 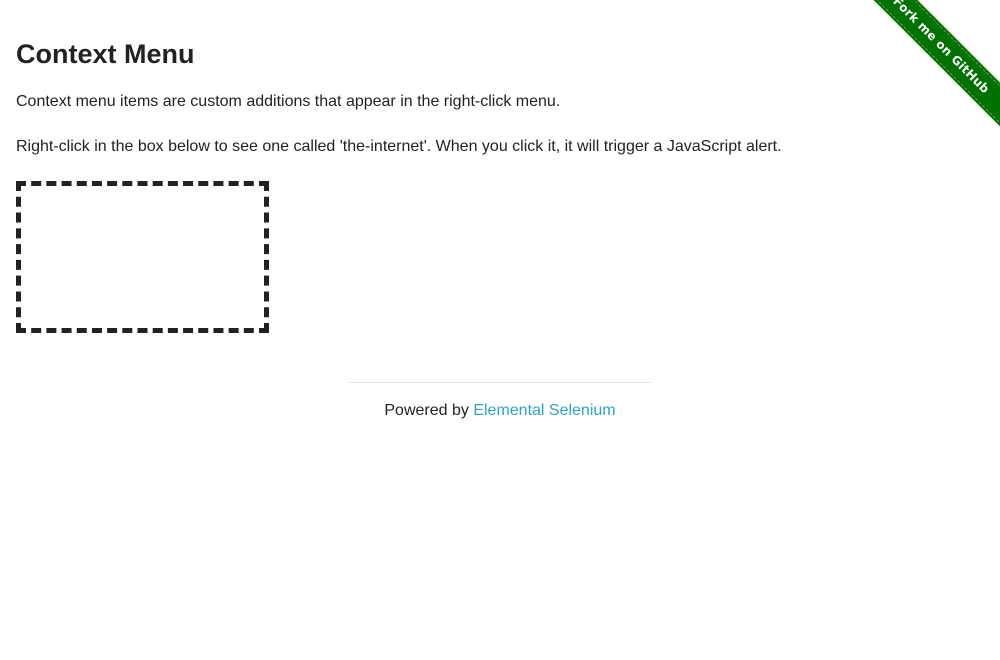 What do you see at coordinates (429, 410) in the screenshot?
I see `footer-prefix: Powered by` at bounding box center [429, 410].